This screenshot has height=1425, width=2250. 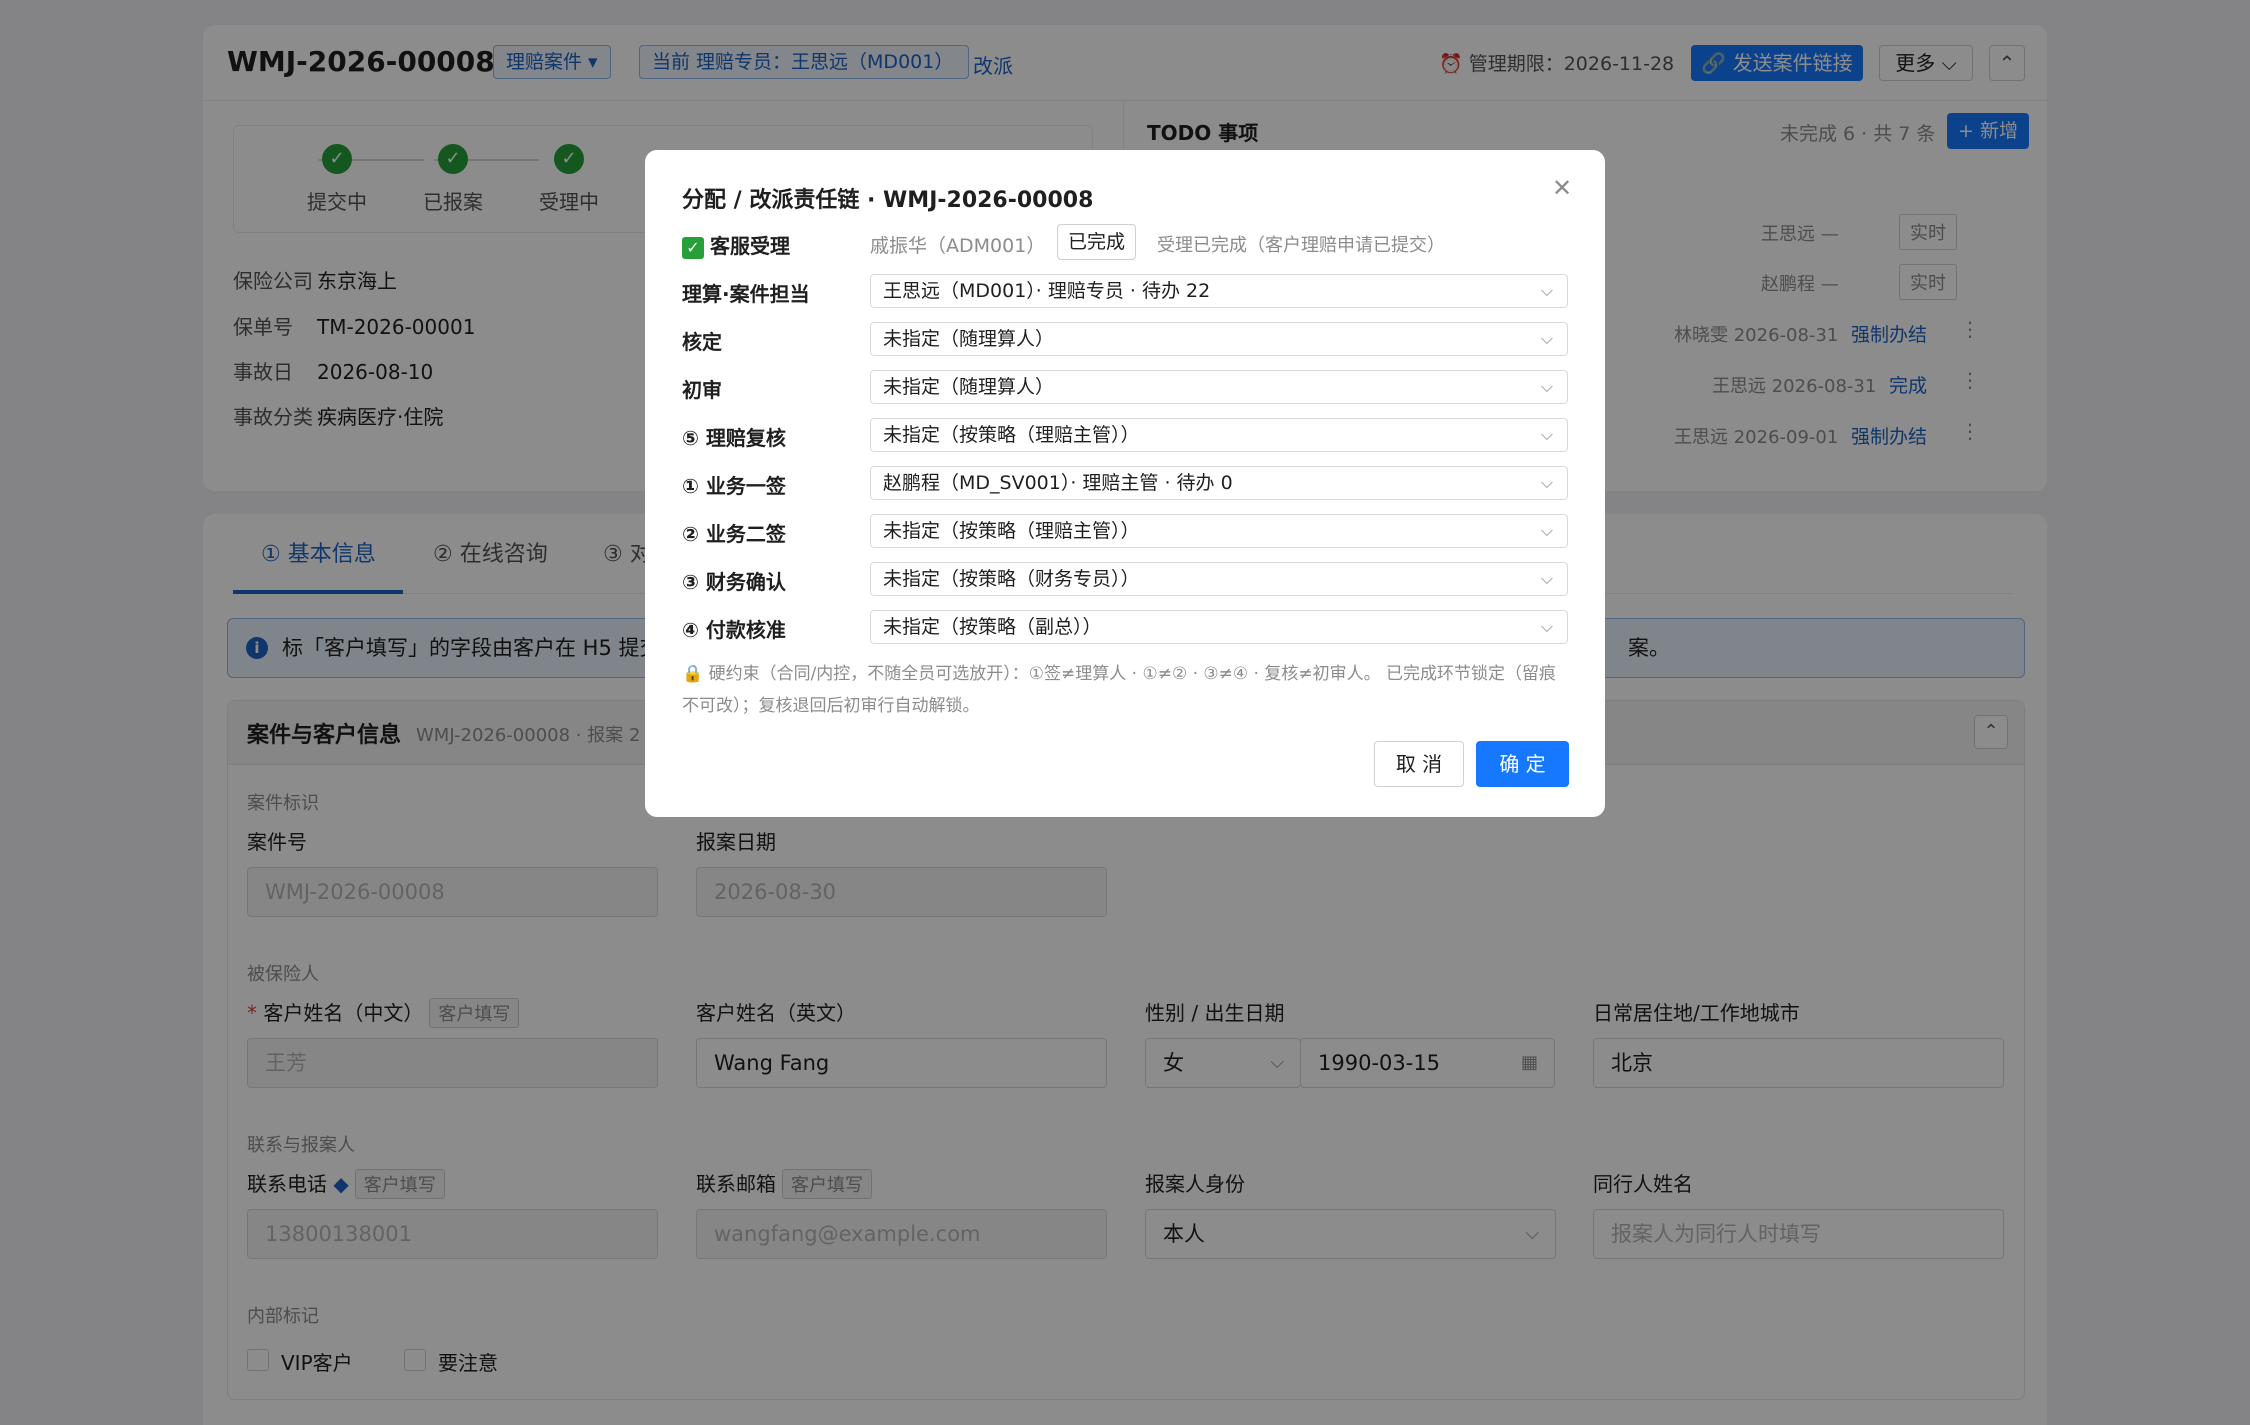 I want to click on row-label: ② 业务二签, so click(x=734, y=534).